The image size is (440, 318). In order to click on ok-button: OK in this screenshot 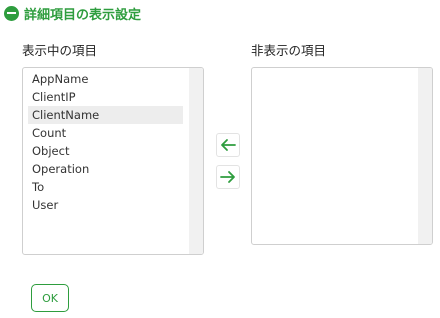, I will do `click(50, 298)`.